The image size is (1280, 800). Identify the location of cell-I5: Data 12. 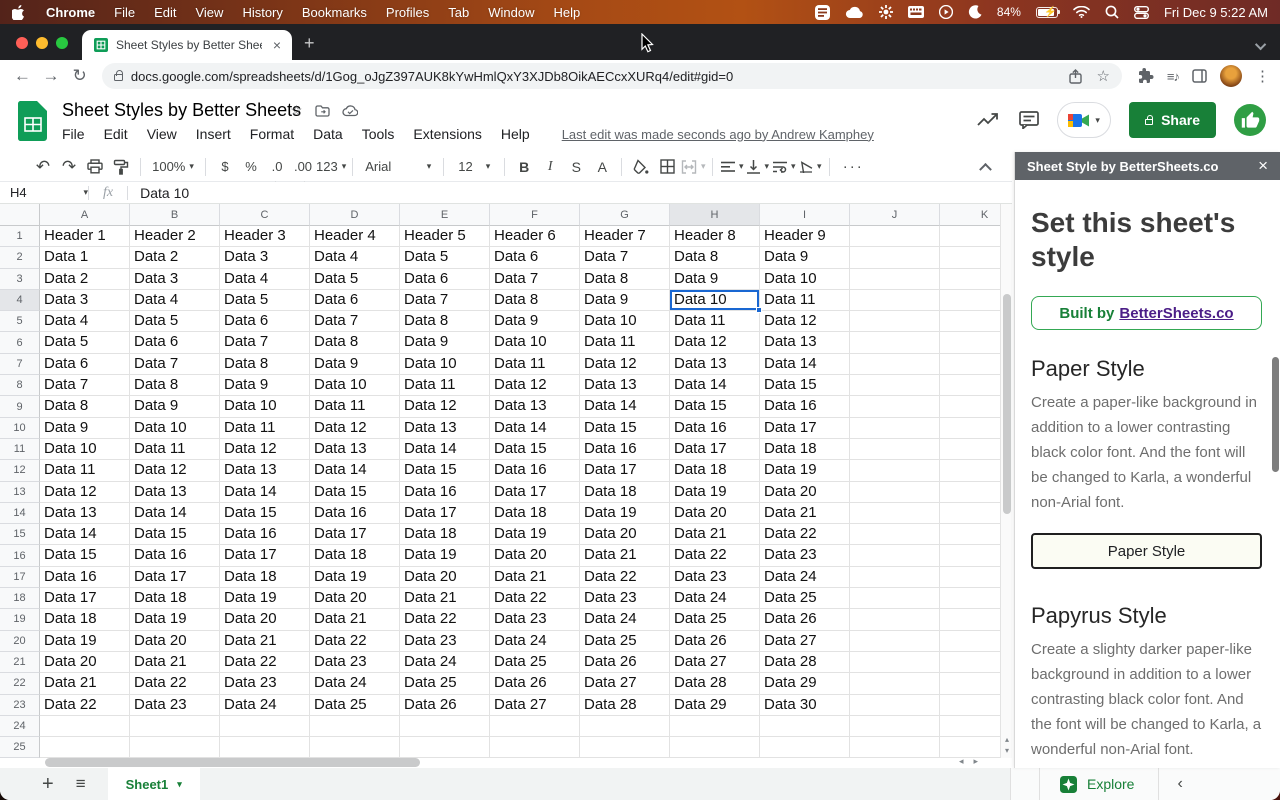
(805, 322).